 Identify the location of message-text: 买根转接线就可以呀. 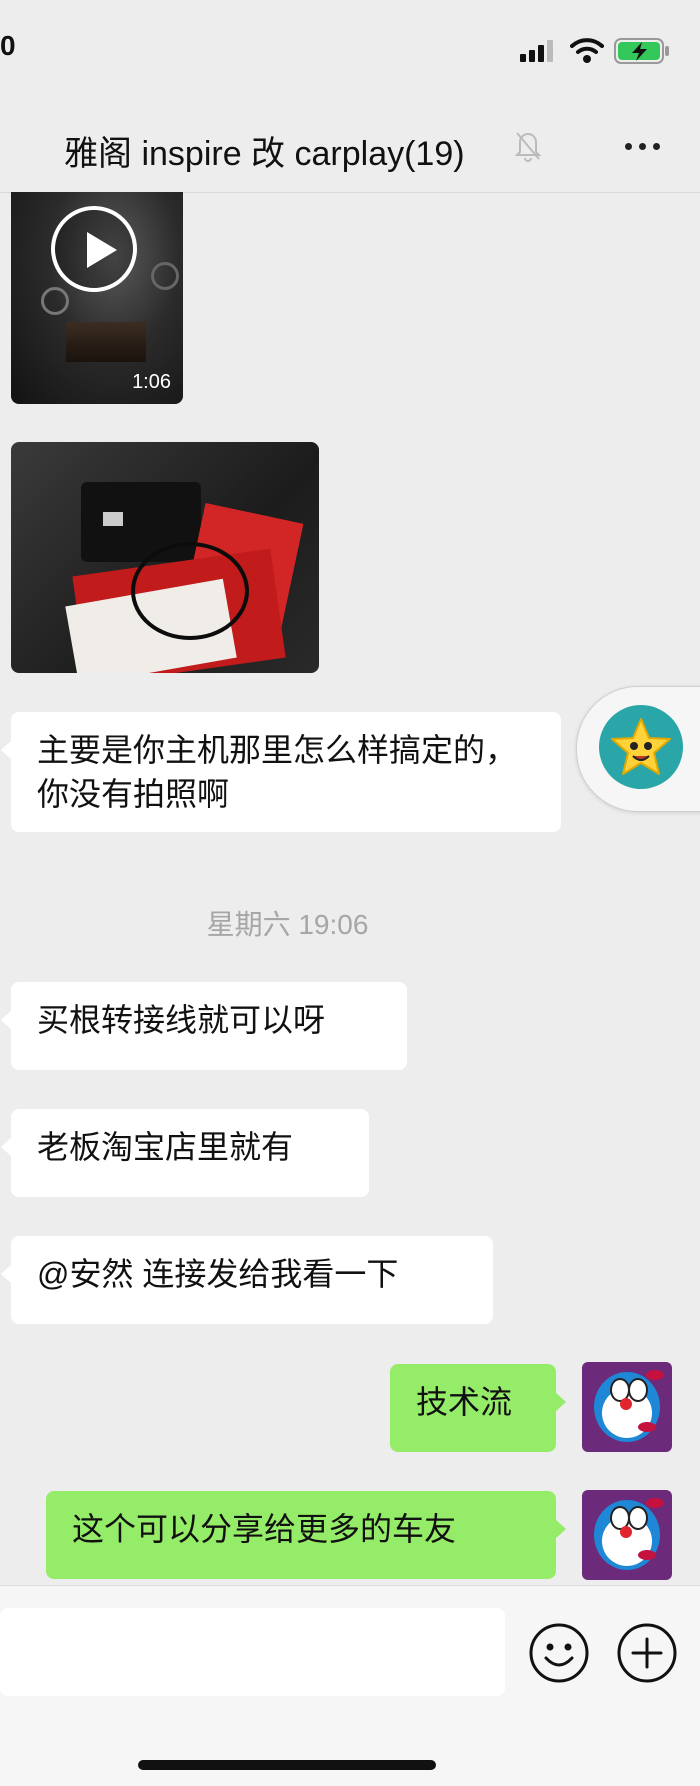
(181, 1020).